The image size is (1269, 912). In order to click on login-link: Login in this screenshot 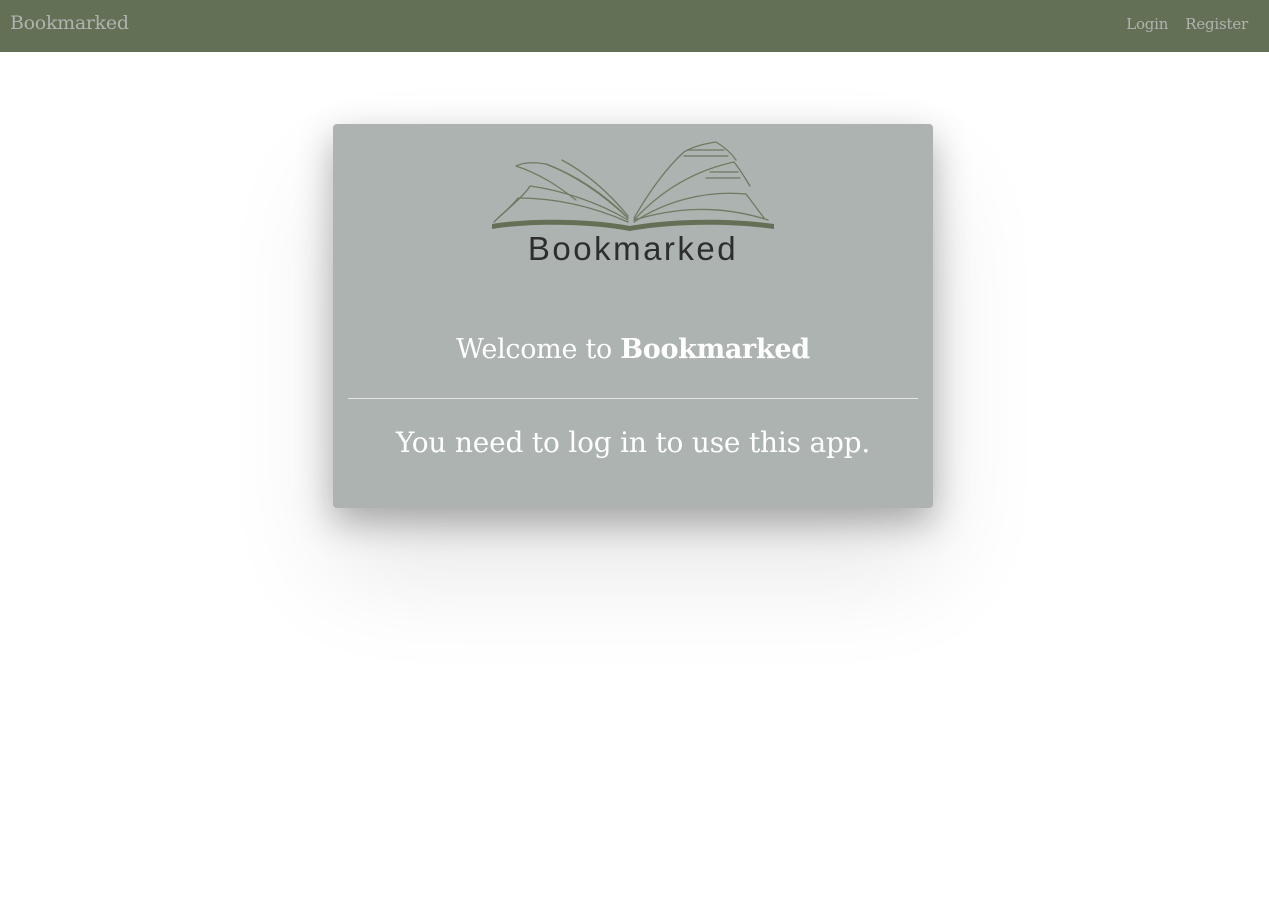, I will do `click(1147, 24)`.